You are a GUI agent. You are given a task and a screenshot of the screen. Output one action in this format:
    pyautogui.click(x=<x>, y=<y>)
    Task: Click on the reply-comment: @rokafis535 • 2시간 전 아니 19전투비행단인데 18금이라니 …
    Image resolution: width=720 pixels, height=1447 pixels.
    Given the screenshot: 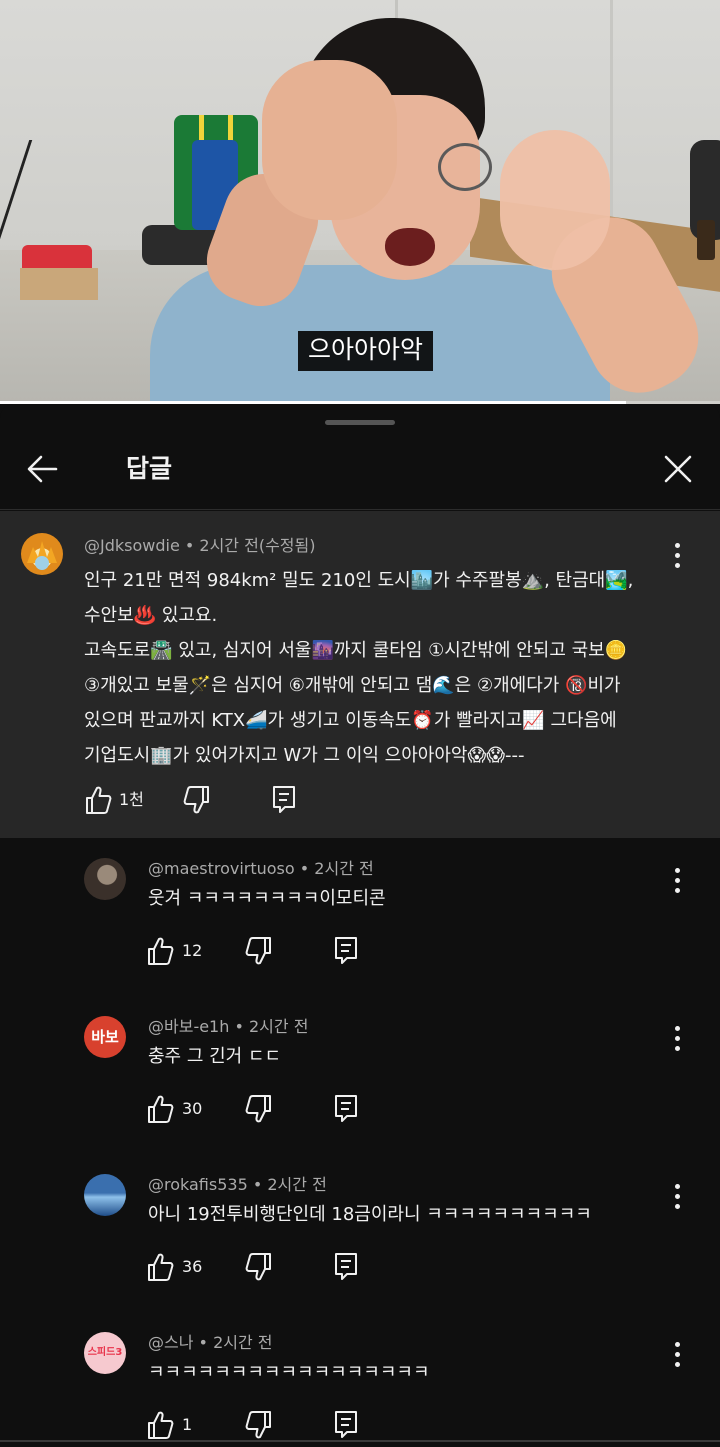 What is the action you would take?
    pyautogui.click(x=360, y=1253)
    